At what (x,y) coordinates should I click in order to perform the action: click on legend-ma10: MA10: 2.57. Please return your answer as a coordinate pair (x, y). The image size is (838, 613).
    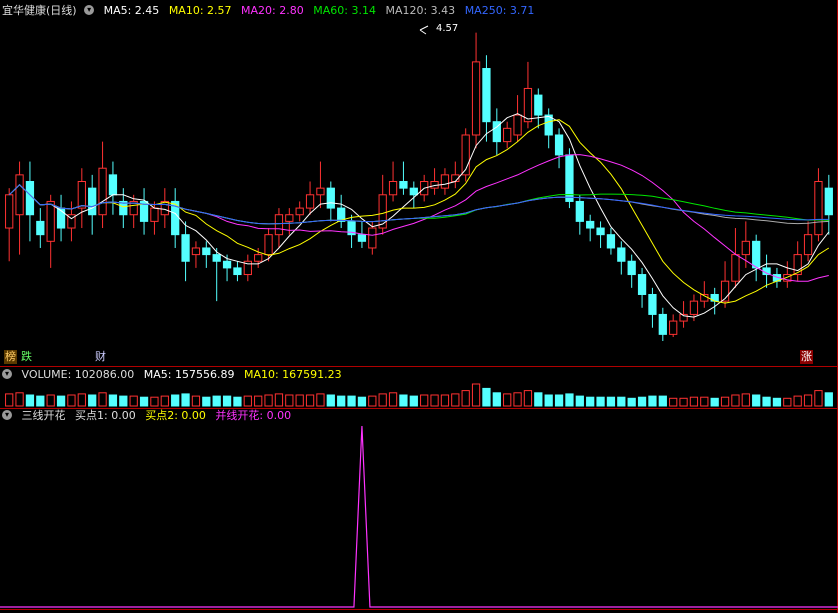
    Looking at the image, I should click on (200, 10).